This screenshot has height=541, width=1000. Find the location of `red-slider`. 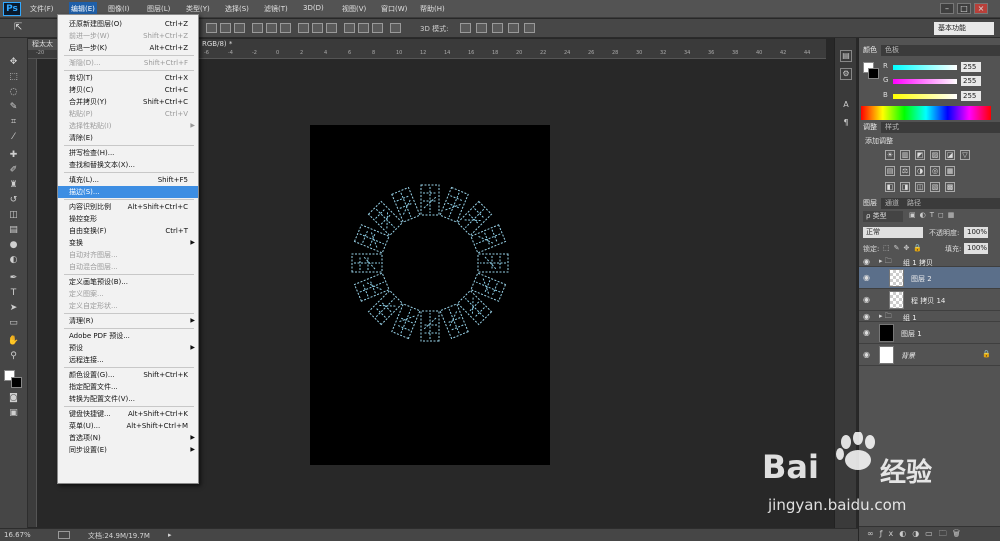

red-slider is located at coordinates (925, 67).